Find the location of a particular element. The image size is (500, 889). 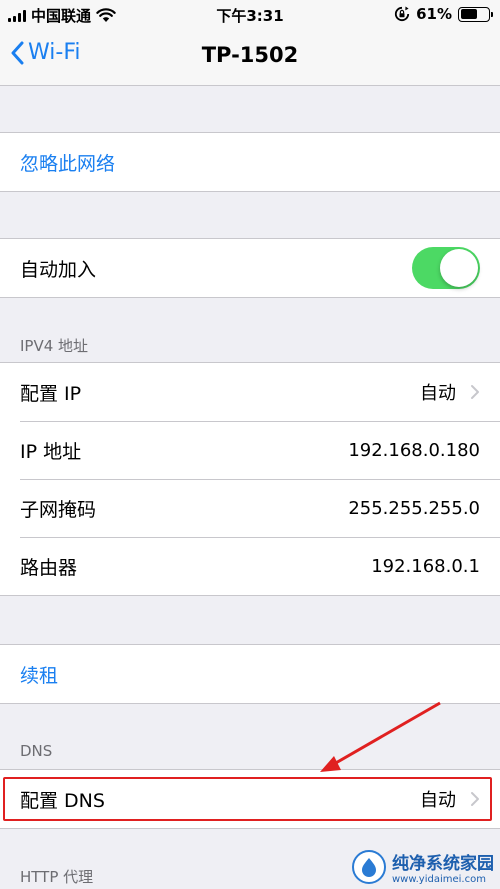

auto-join-row: 自动加入 is located at coordinates (250, 268).